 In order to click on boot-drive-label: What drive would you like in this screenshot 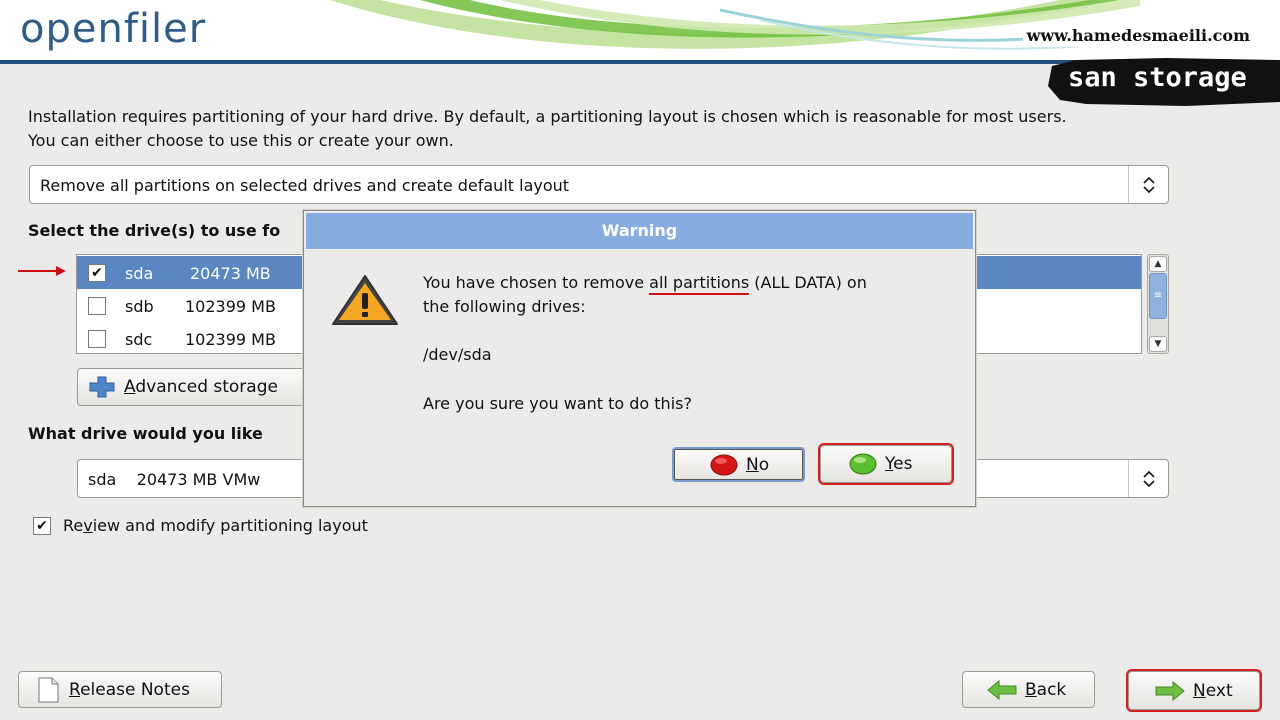, I will do `click(145, 433)`.